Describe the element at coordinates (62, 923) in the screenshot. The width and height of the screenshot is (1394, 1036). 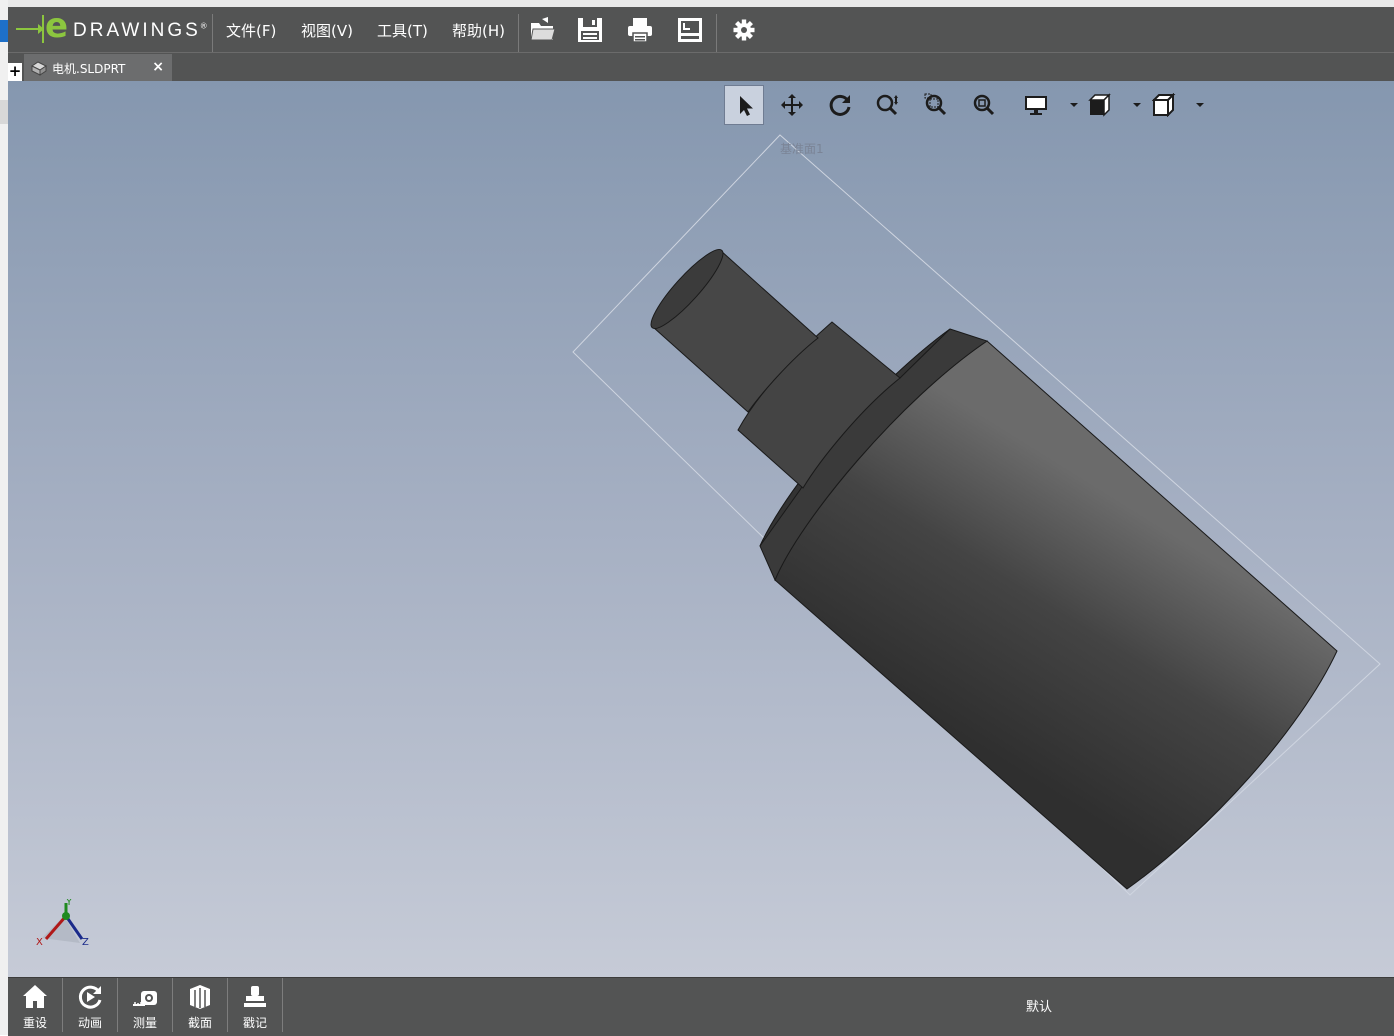
I see `axis-triad: Y X Z` at that location.